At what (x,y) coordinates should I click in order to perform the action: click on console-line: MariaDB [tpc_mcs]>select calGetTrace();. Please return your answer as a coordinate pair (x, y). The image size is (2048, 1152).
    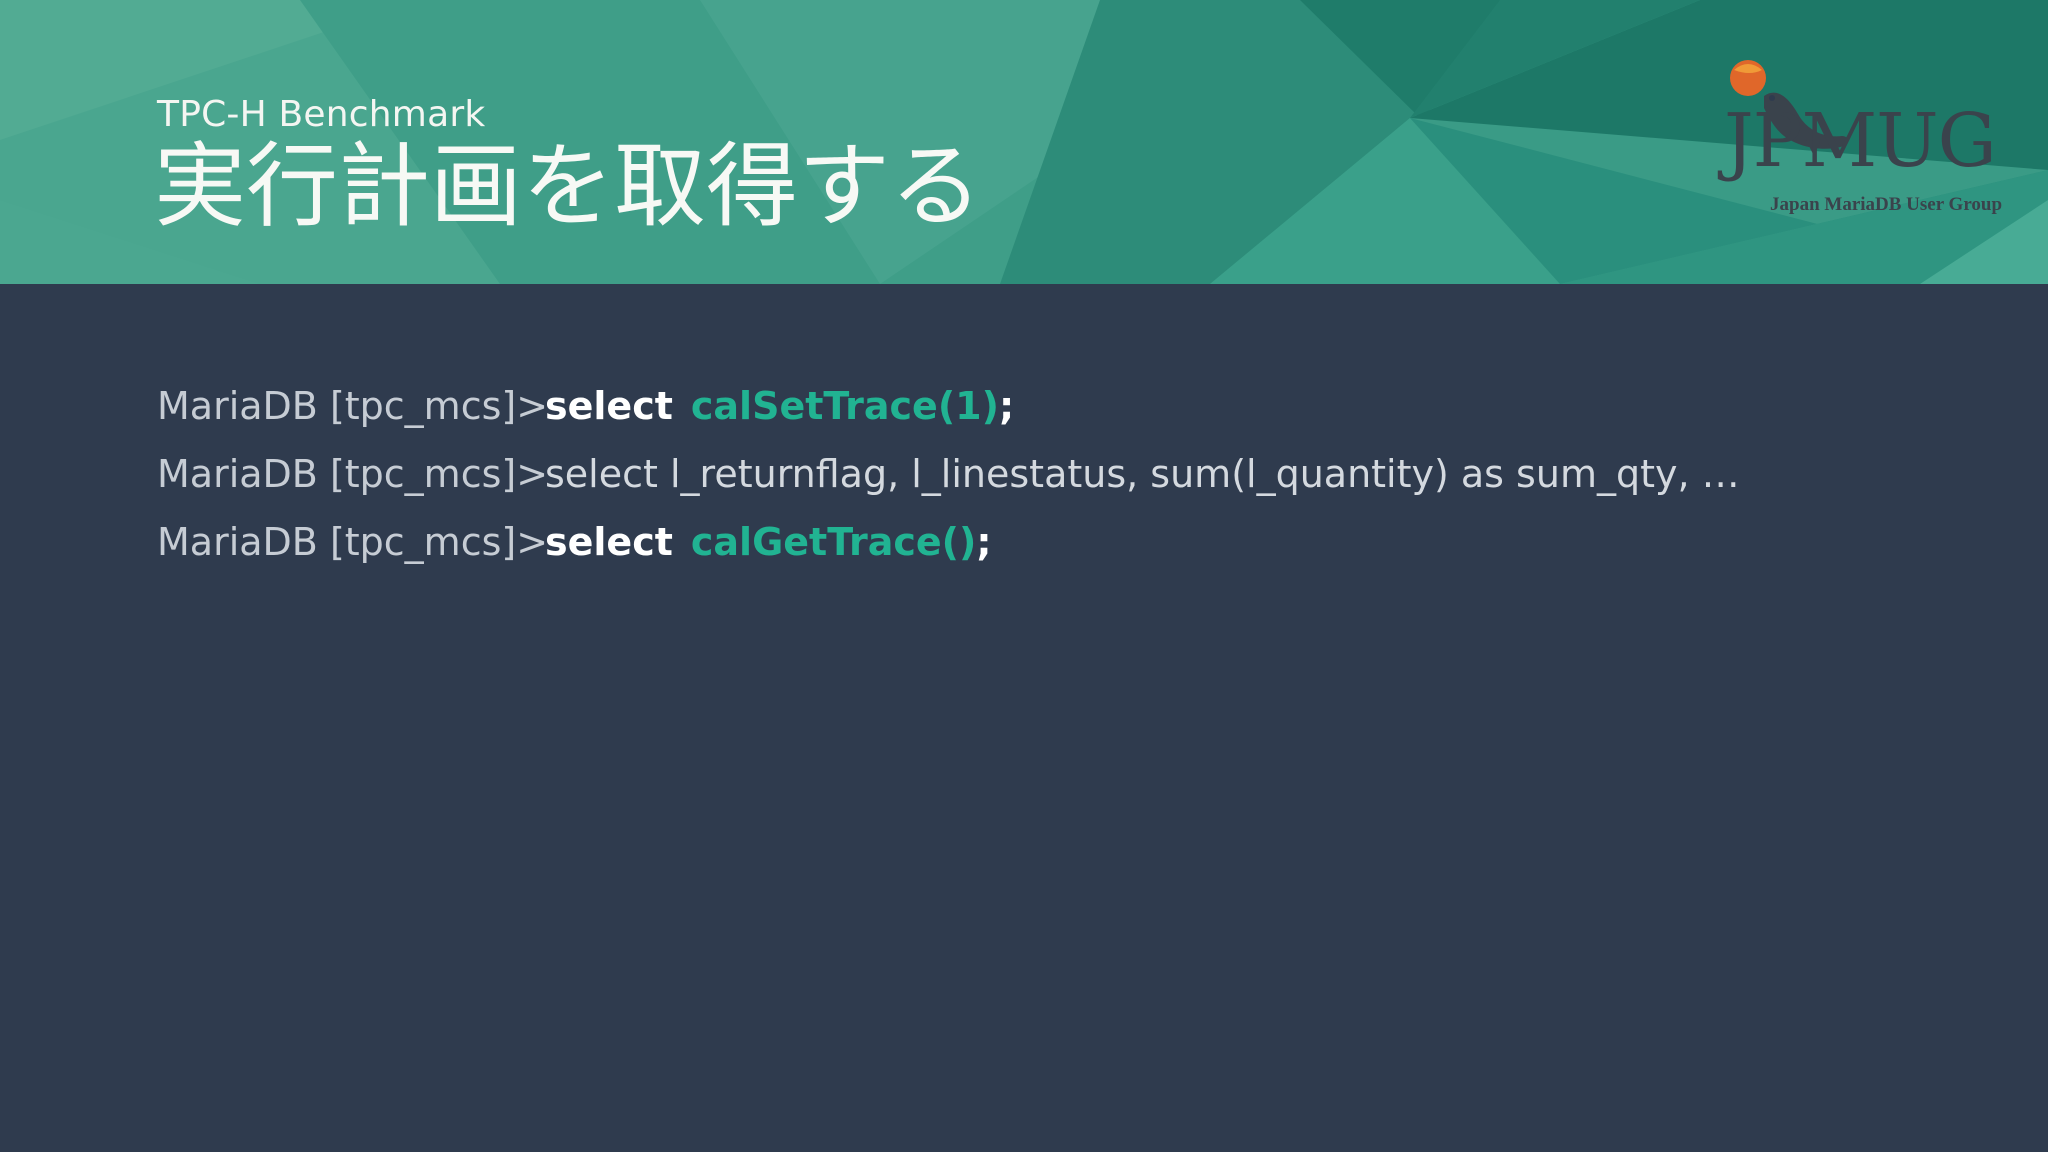
    Looking at the image, I should click on (1057, 542).